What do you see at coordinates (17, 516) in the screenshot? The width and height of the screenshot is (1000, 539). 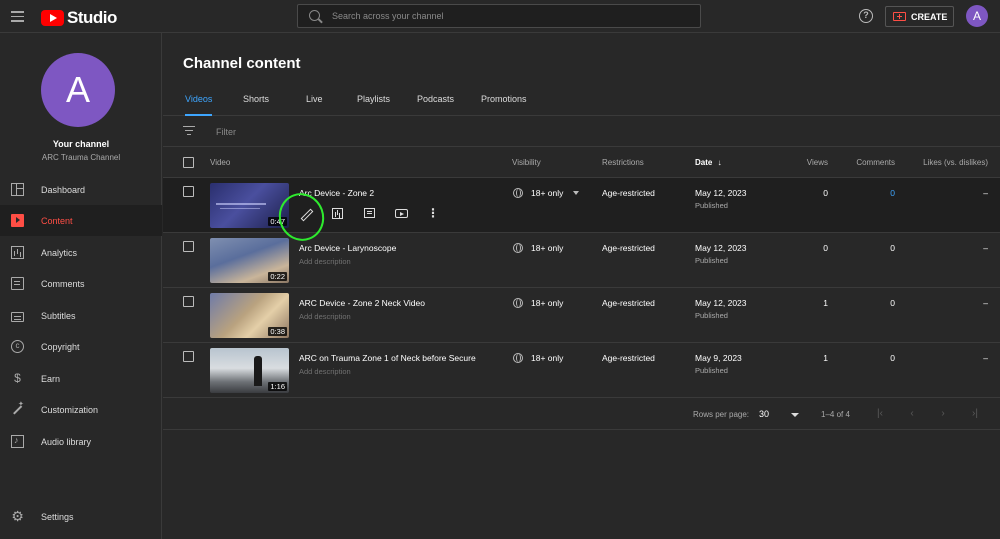 I see `gear-icon: ⚙` at bounding box center [17, 516].